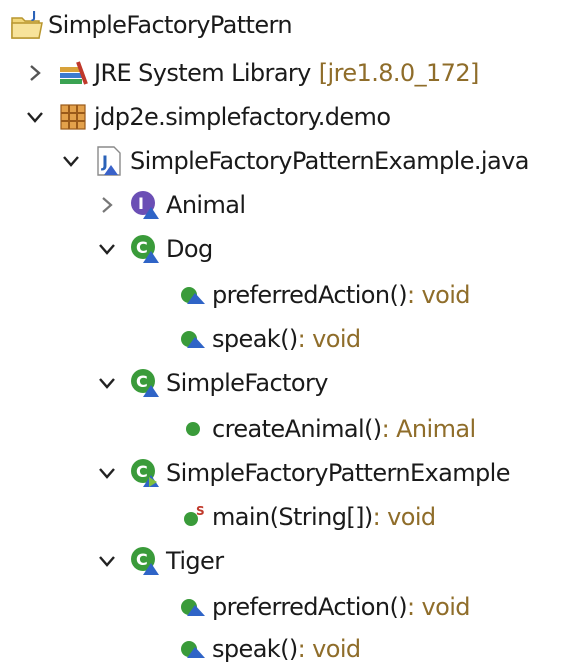 This screenshot has width=582, height=670. I want to click on jre-version-label: [jre1.8.0_172], so click(399, 73).